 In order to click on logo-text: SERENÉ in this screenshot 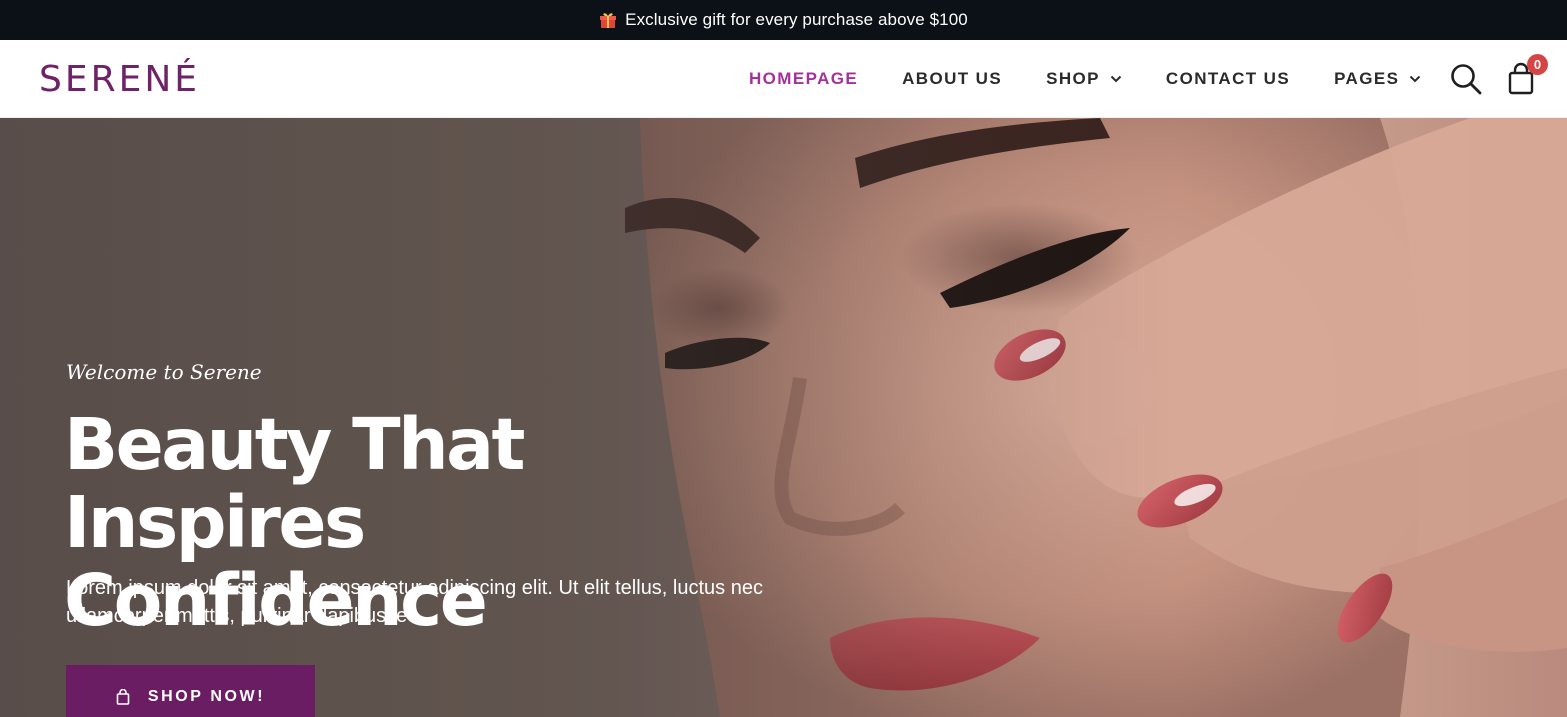, I will do `click(120, 79)`.